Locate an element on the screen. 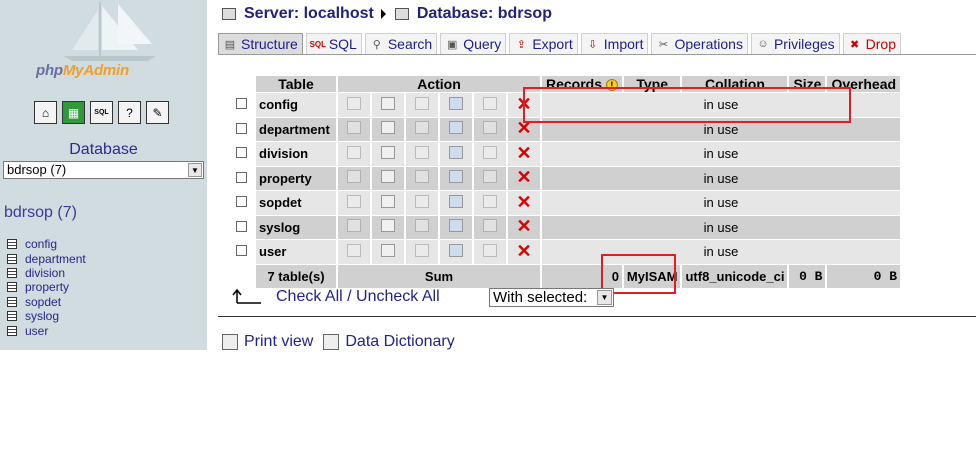 This screenshot has width=976, height=460. table-row: user ✕ in use is located at coordinates (564, 252).